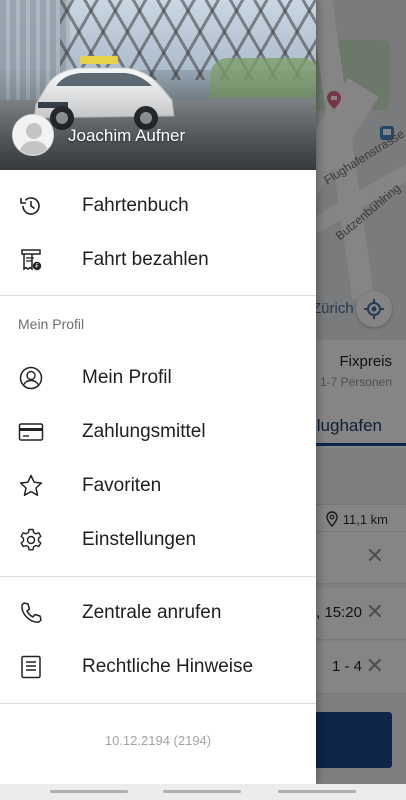  I want to click on menu-label: Mein Profil, so click(127, 377).